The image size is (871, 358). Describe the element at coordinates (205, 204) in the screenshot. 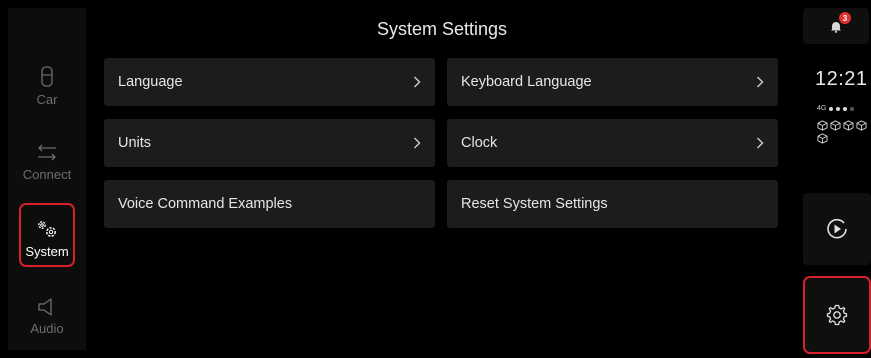

I see `voice-command-examples-label: Voice Command Examples` at that location.